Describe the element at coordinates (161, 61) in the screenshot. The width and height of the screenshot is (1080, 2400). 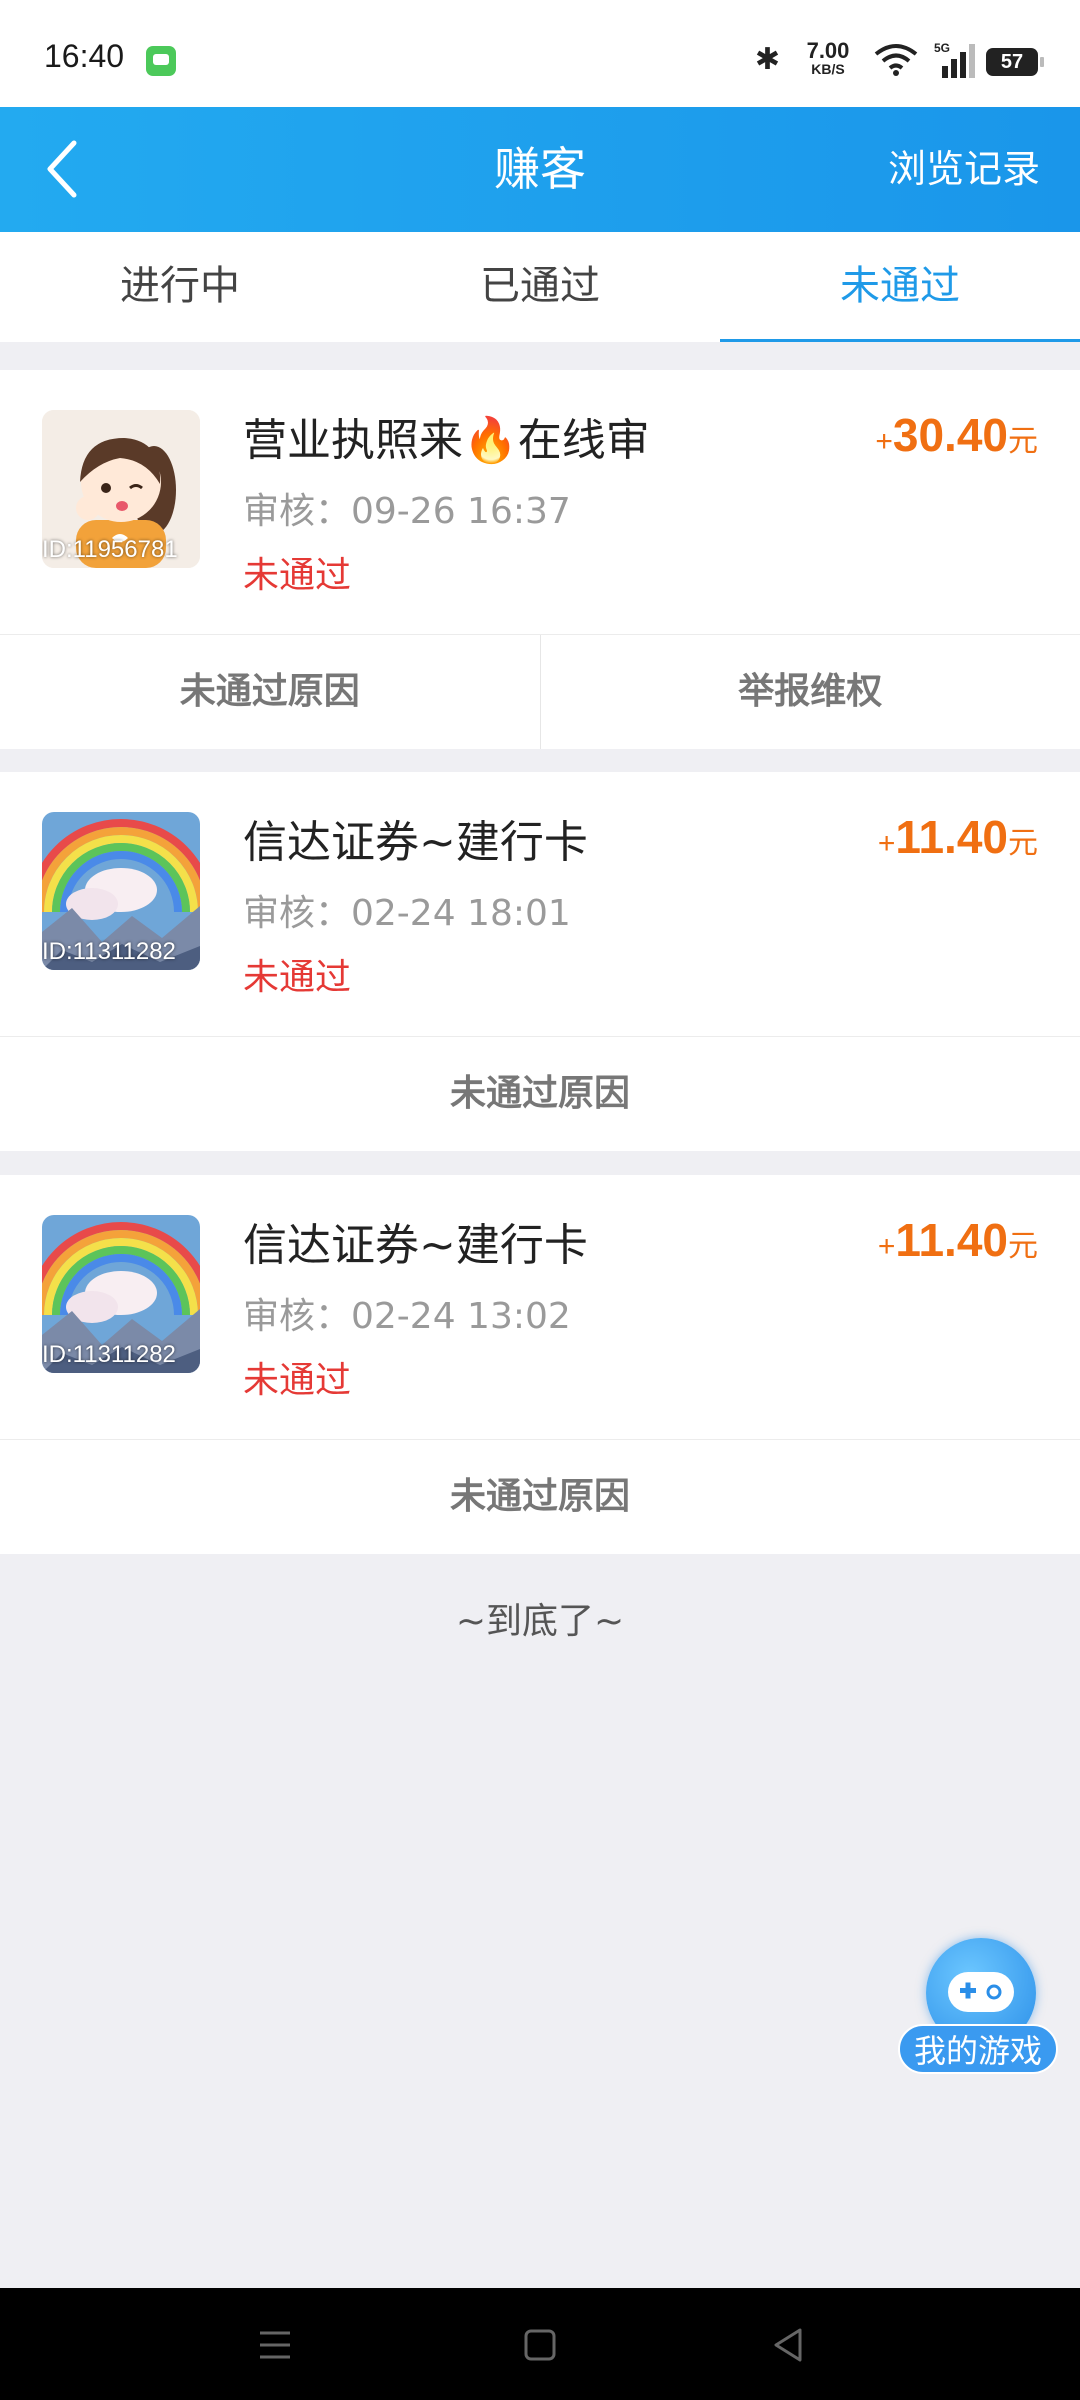
I see `message-notification-icon` at that location.